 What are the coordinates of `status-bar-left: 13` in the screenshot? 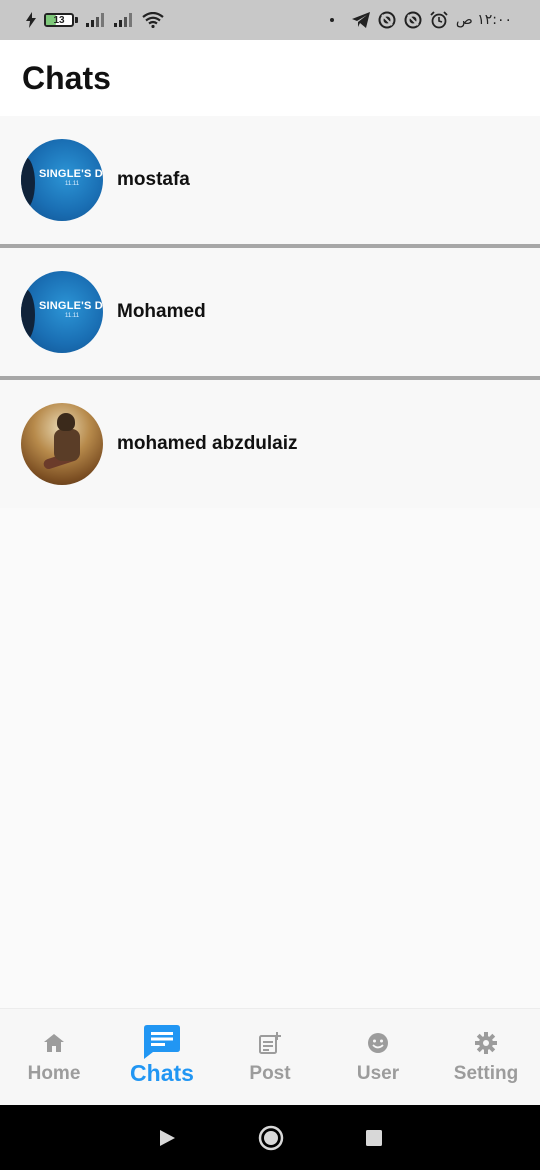 It's located at (95, 20).